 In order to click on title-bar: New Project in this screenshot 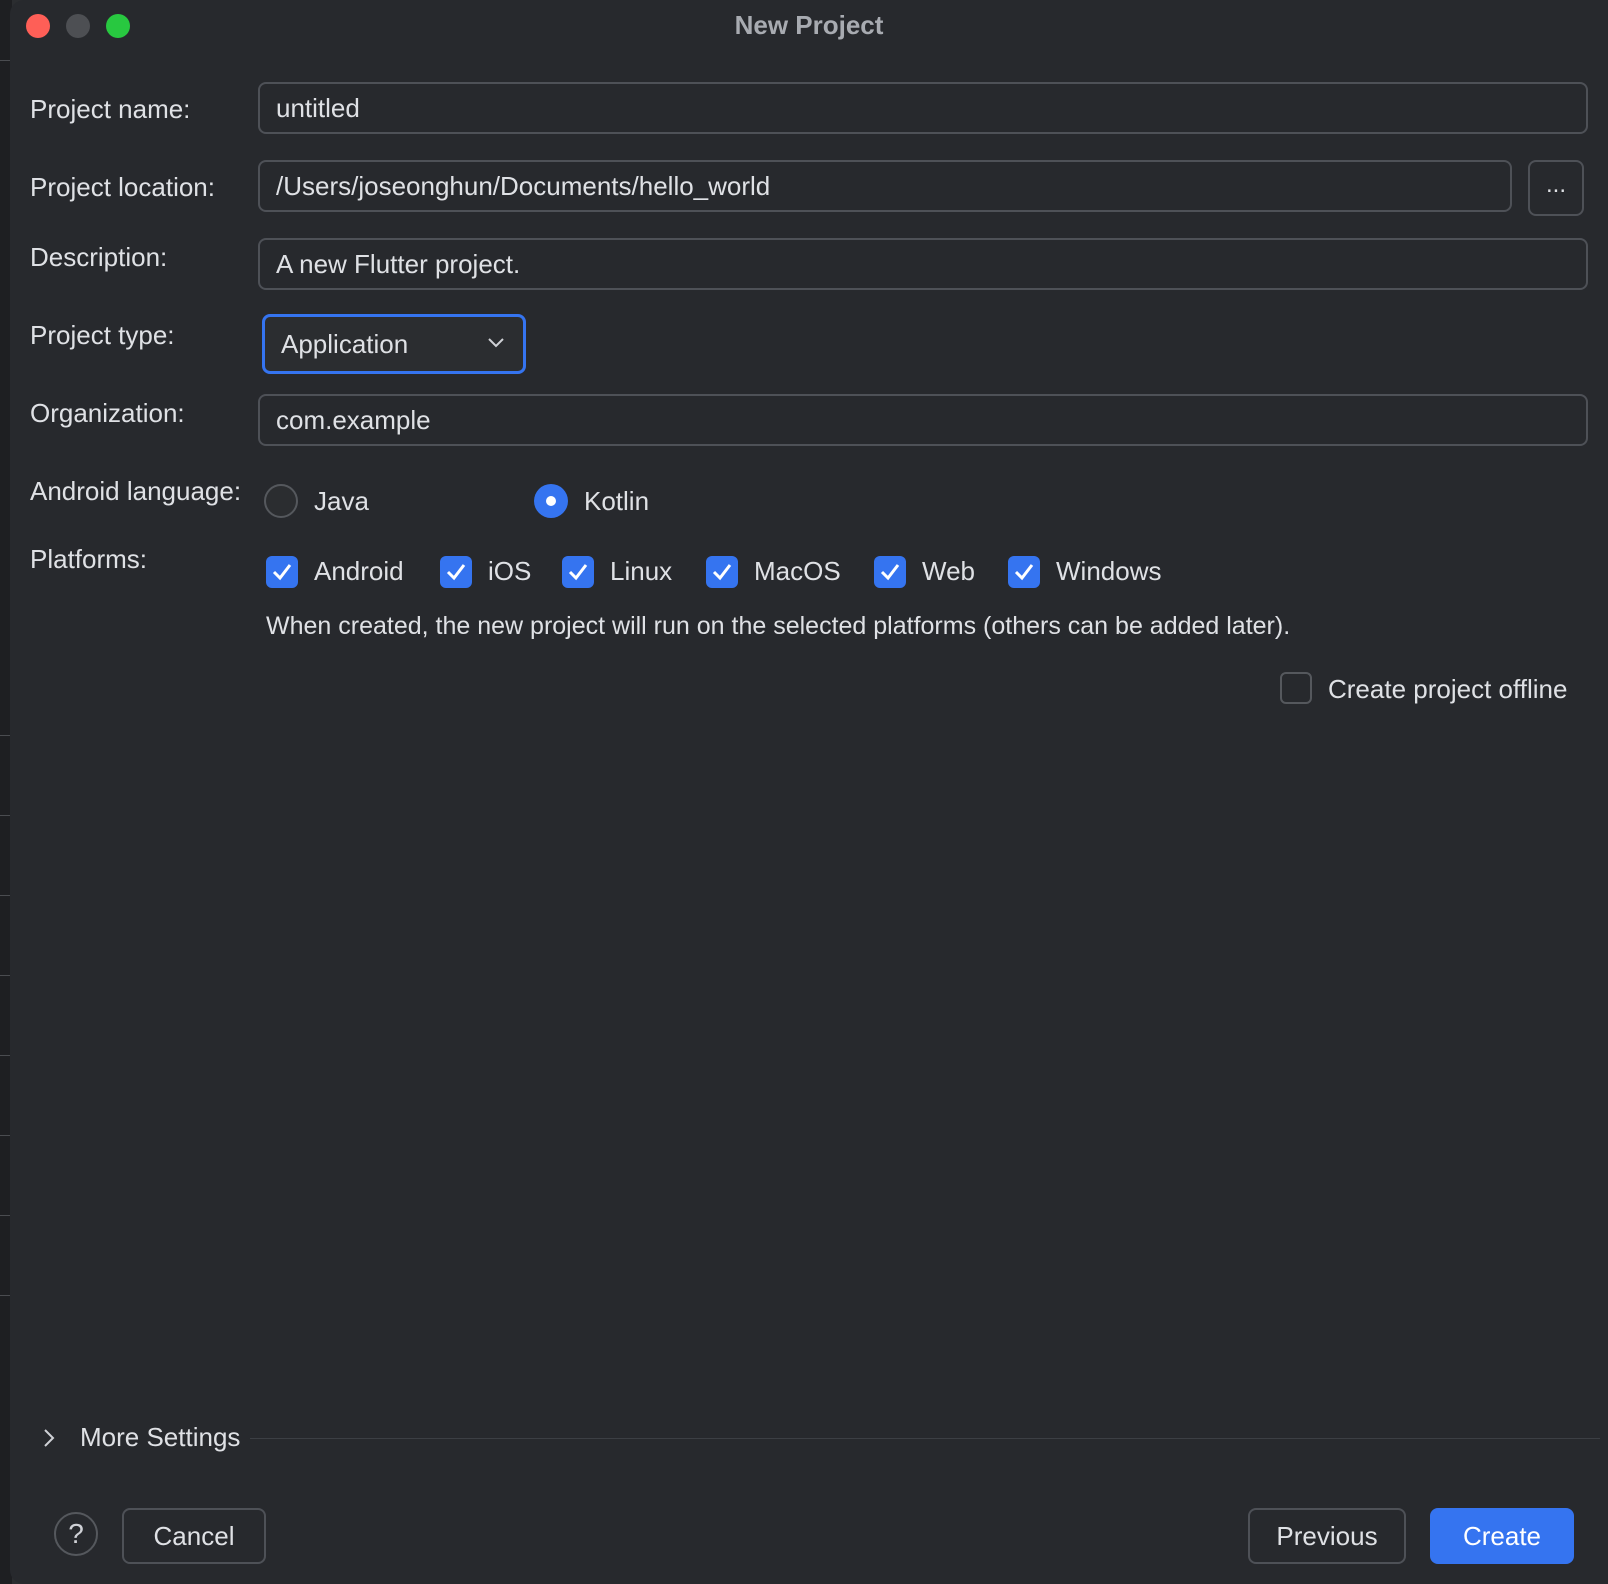, I will do `click(809, 26)`.